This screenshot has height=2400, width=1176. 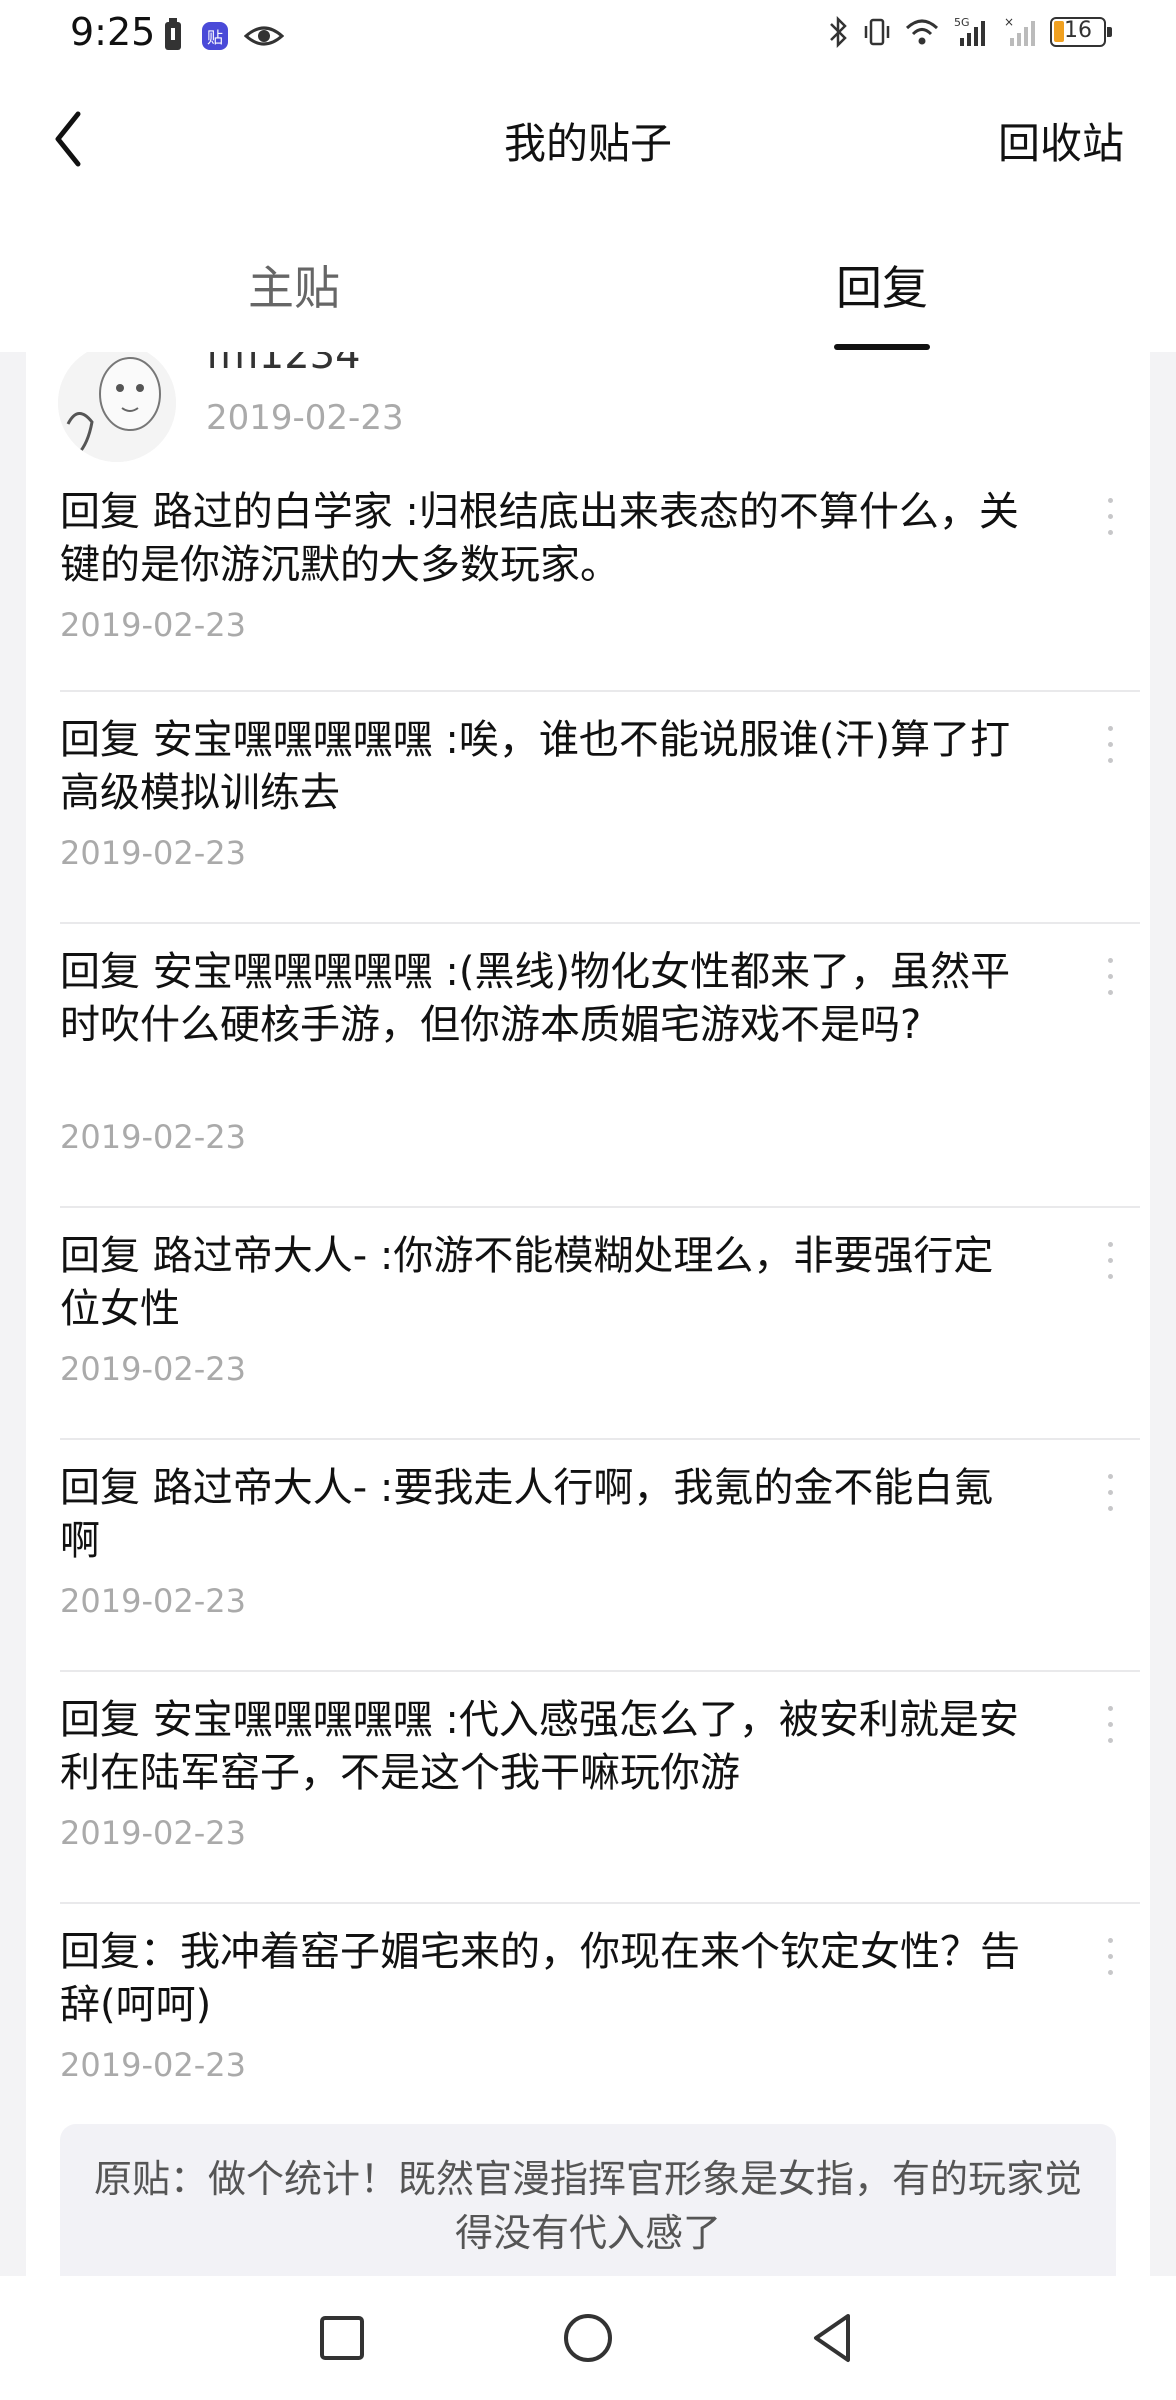 What do you see at coordinates (173, 34) in the screenshot?
I see `battery-saver-icon` at bounding box center [173, 34].